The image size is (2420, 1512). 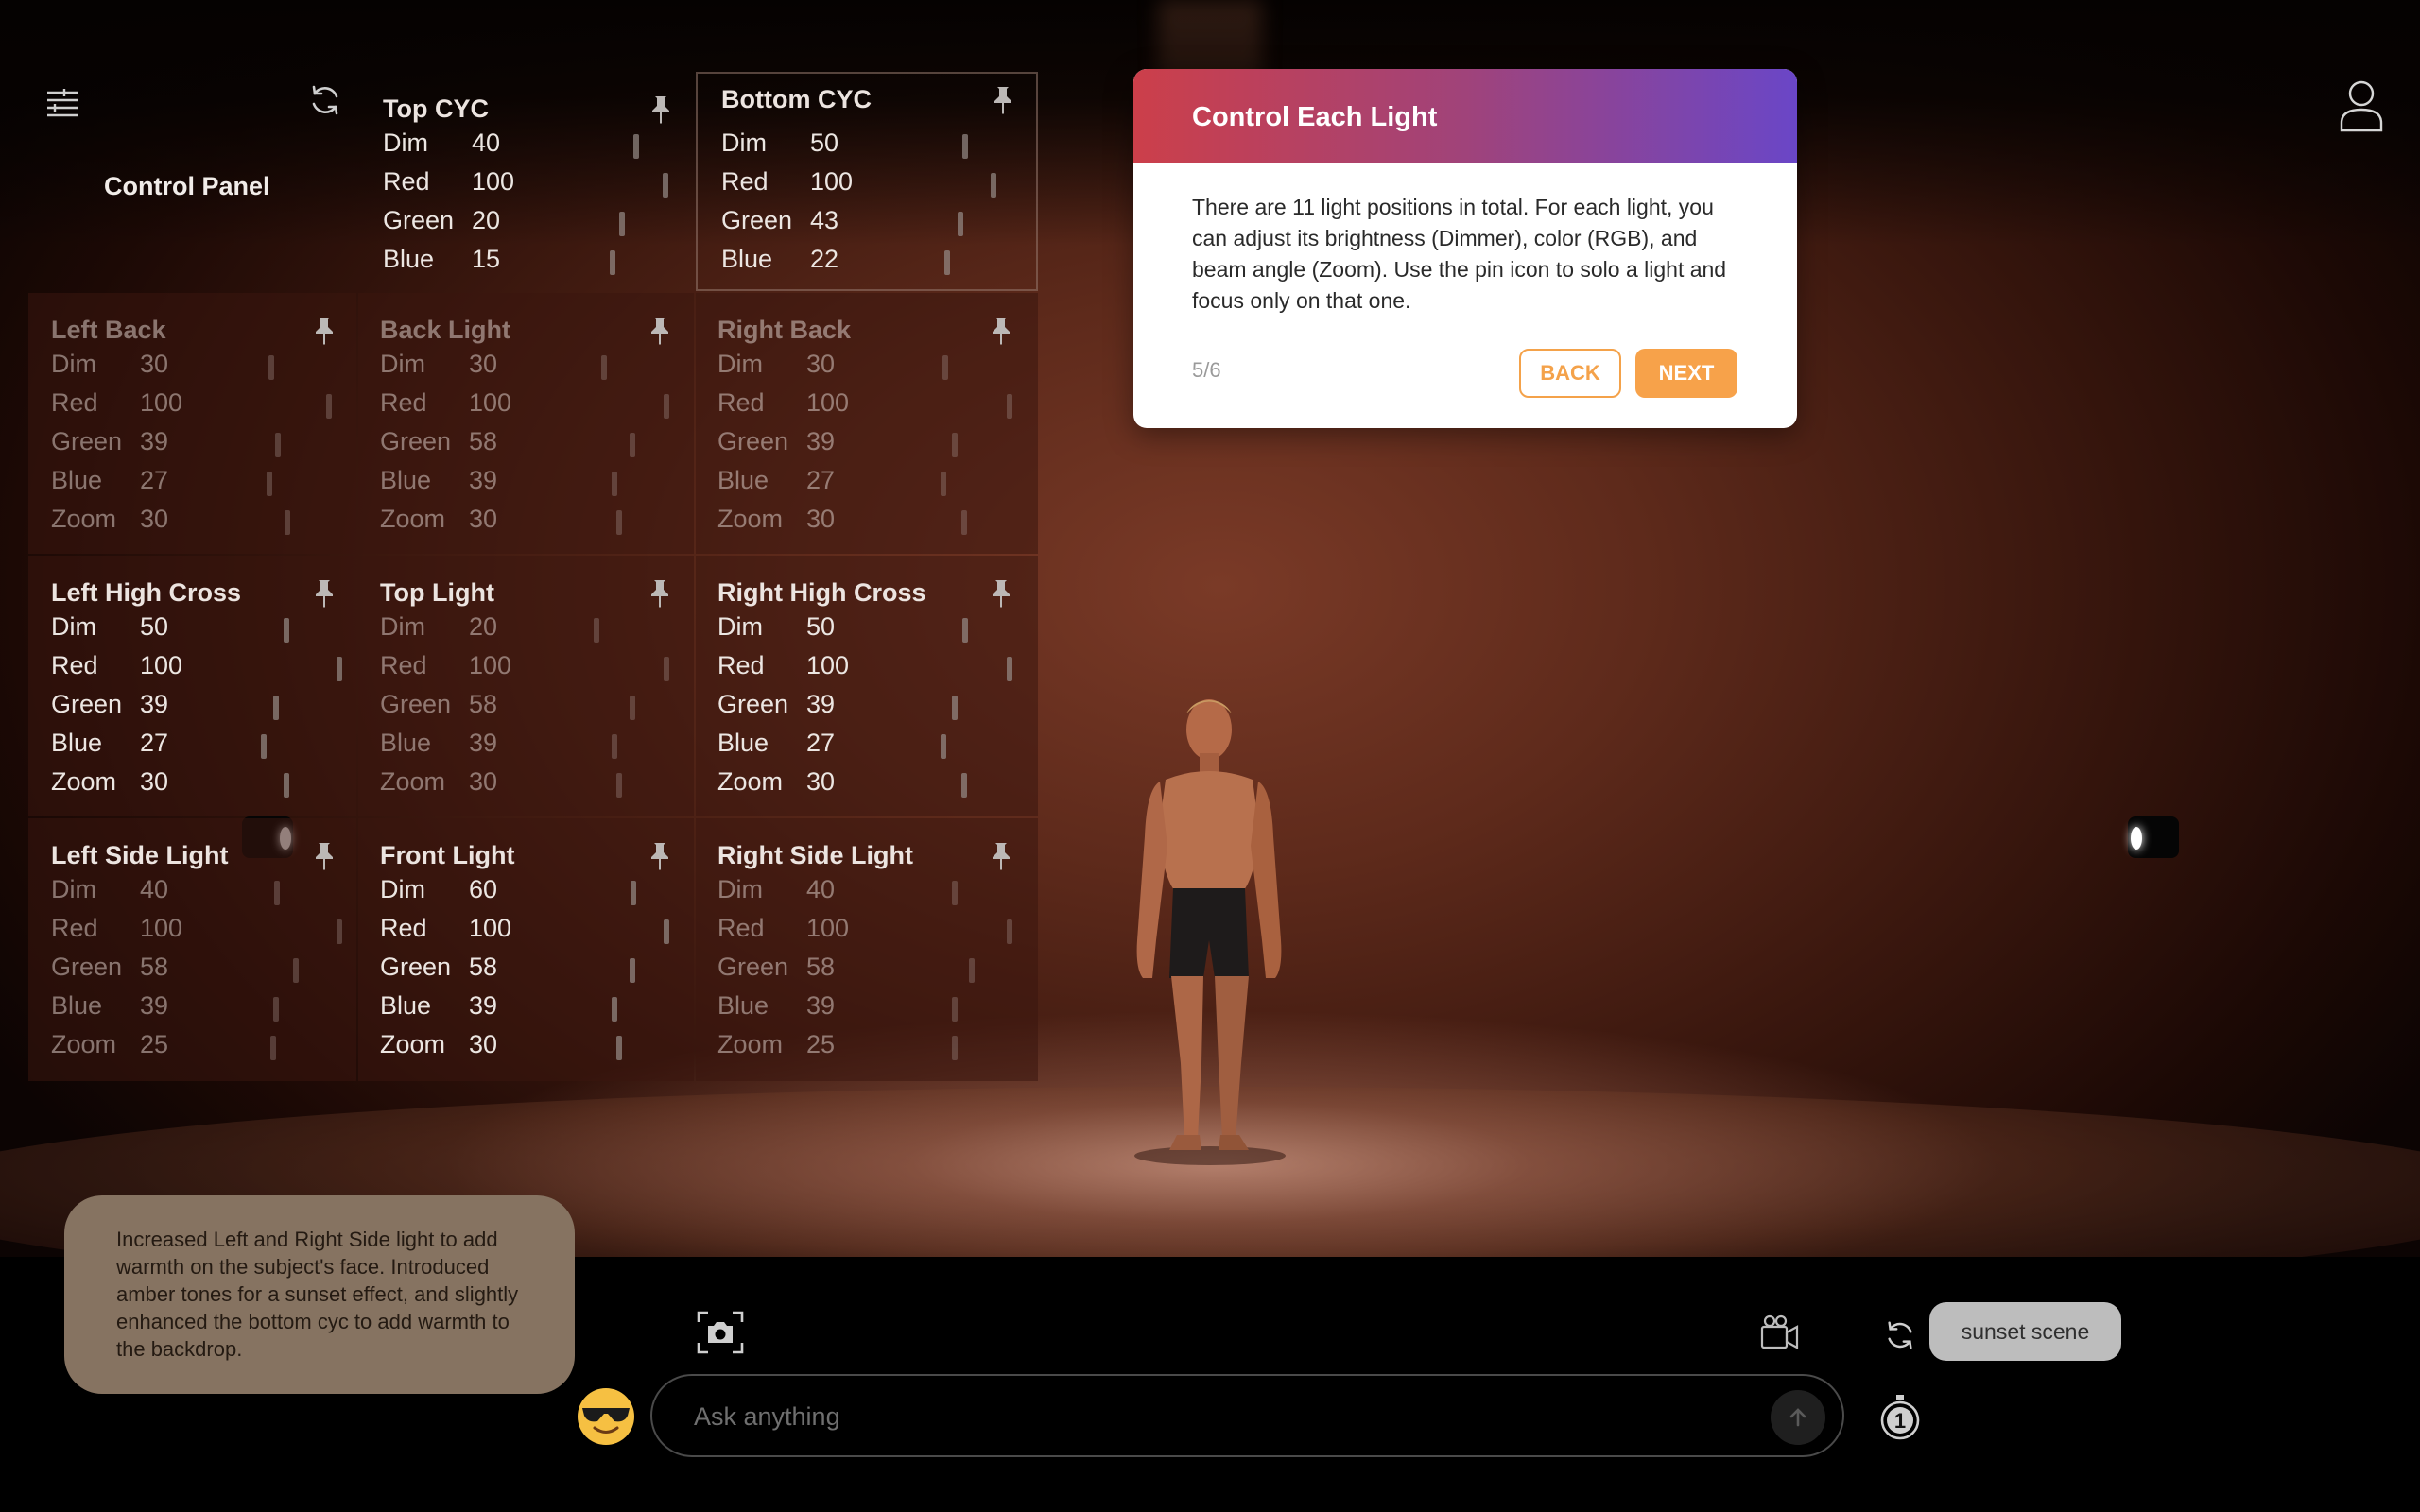 What do you see at coordinates (1570, 373) in the screenshot?
I see `back-button: BACK` at bounding box center [1570, 373].